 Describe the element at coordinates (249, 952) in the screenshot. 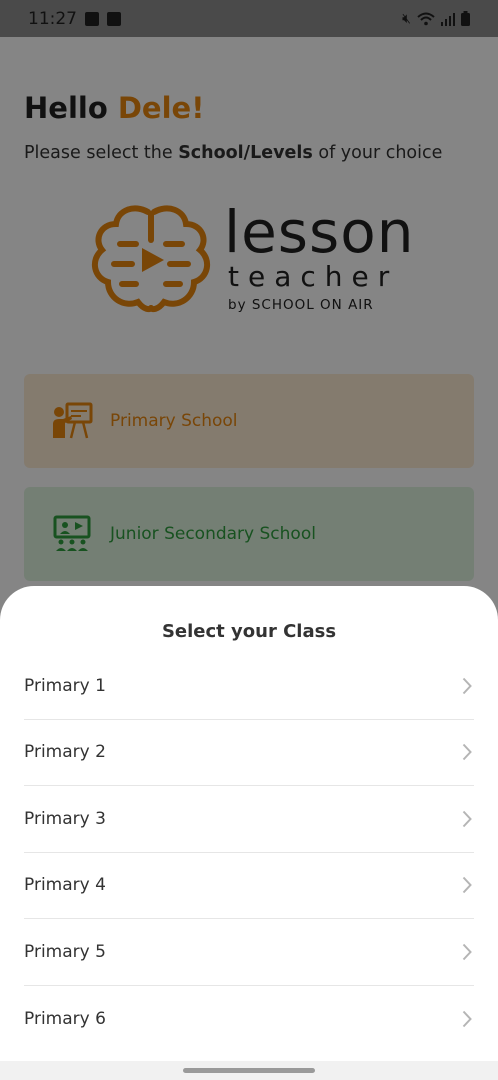

I see `class-item-primary-5: Primary 5` at that location.